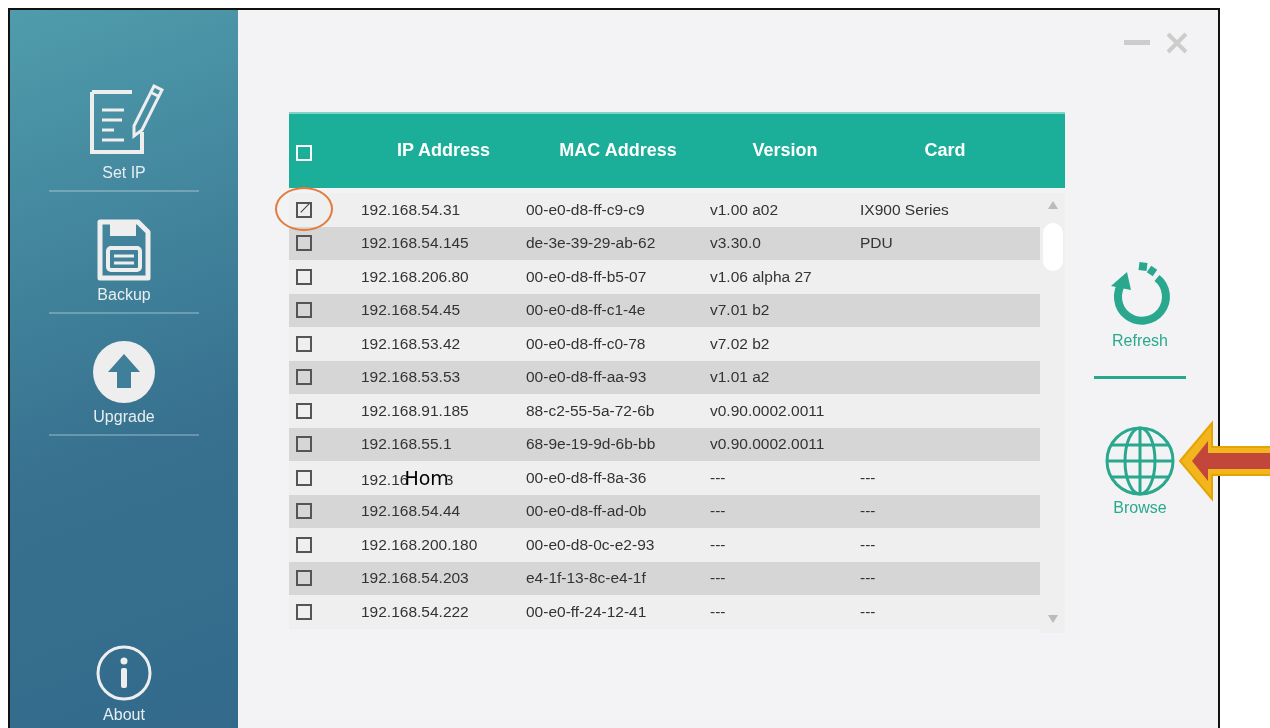 The width and height of the screenshot is (1270, 728). I want to click on table-cell-text: v3.30.0, so click(736, 243).